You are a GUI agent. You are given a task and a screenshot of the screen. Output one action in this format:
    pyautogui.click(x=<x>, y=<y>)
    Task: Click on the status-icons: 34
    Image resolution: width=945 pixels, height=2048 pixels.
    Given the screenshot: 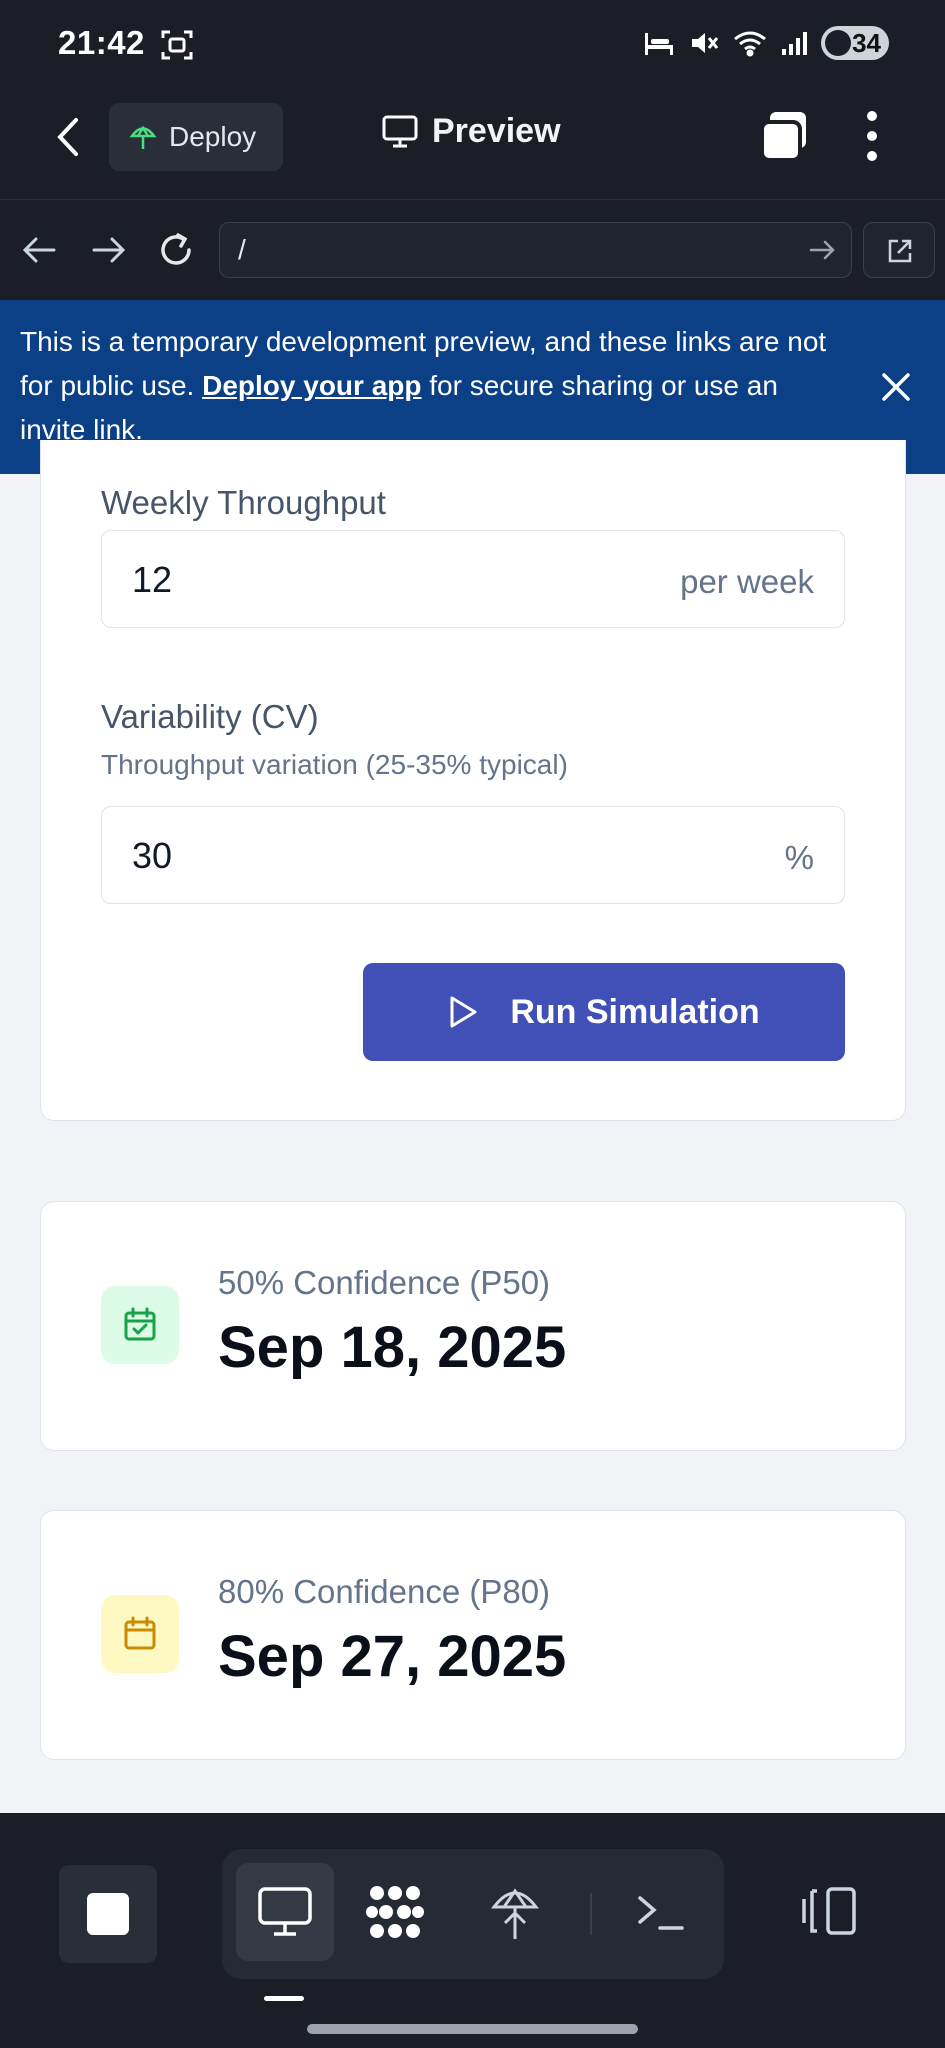 What is the action you would take?
    pyautogui.click(x=766, y=43)
    